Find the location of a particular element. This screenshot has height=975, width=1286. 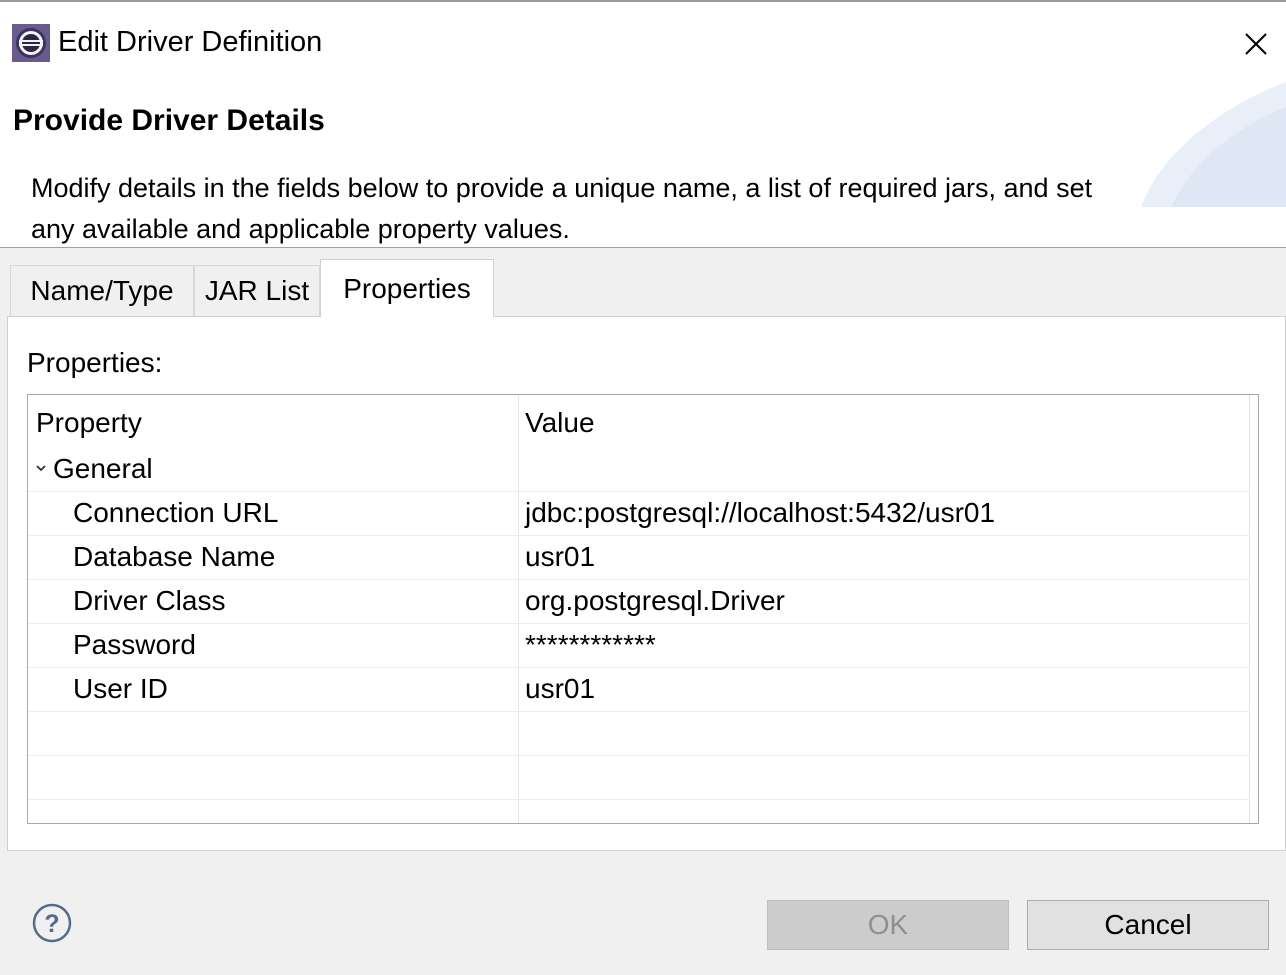

table-row: Password ************ is located at coordinates (638, 645).